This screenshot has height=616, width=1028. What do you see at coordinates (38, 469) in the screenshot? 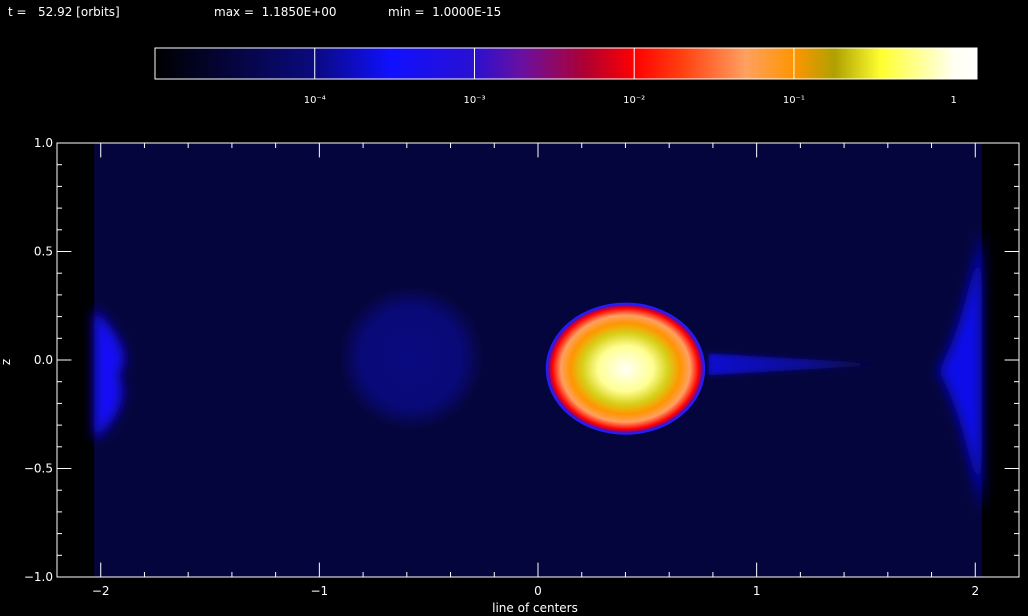
I see `y-tick-label: −0.5` at bounding box center [38, 469].